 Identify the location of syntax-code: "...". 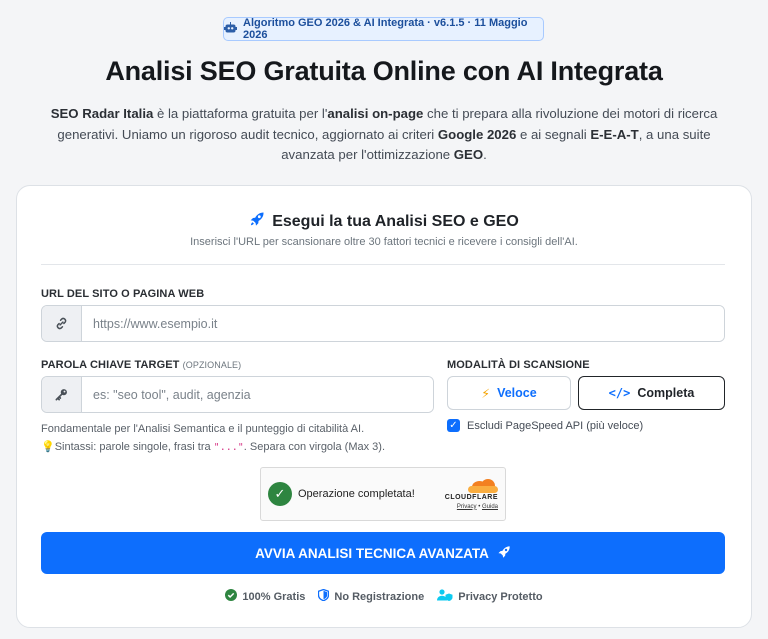
(228, 447).